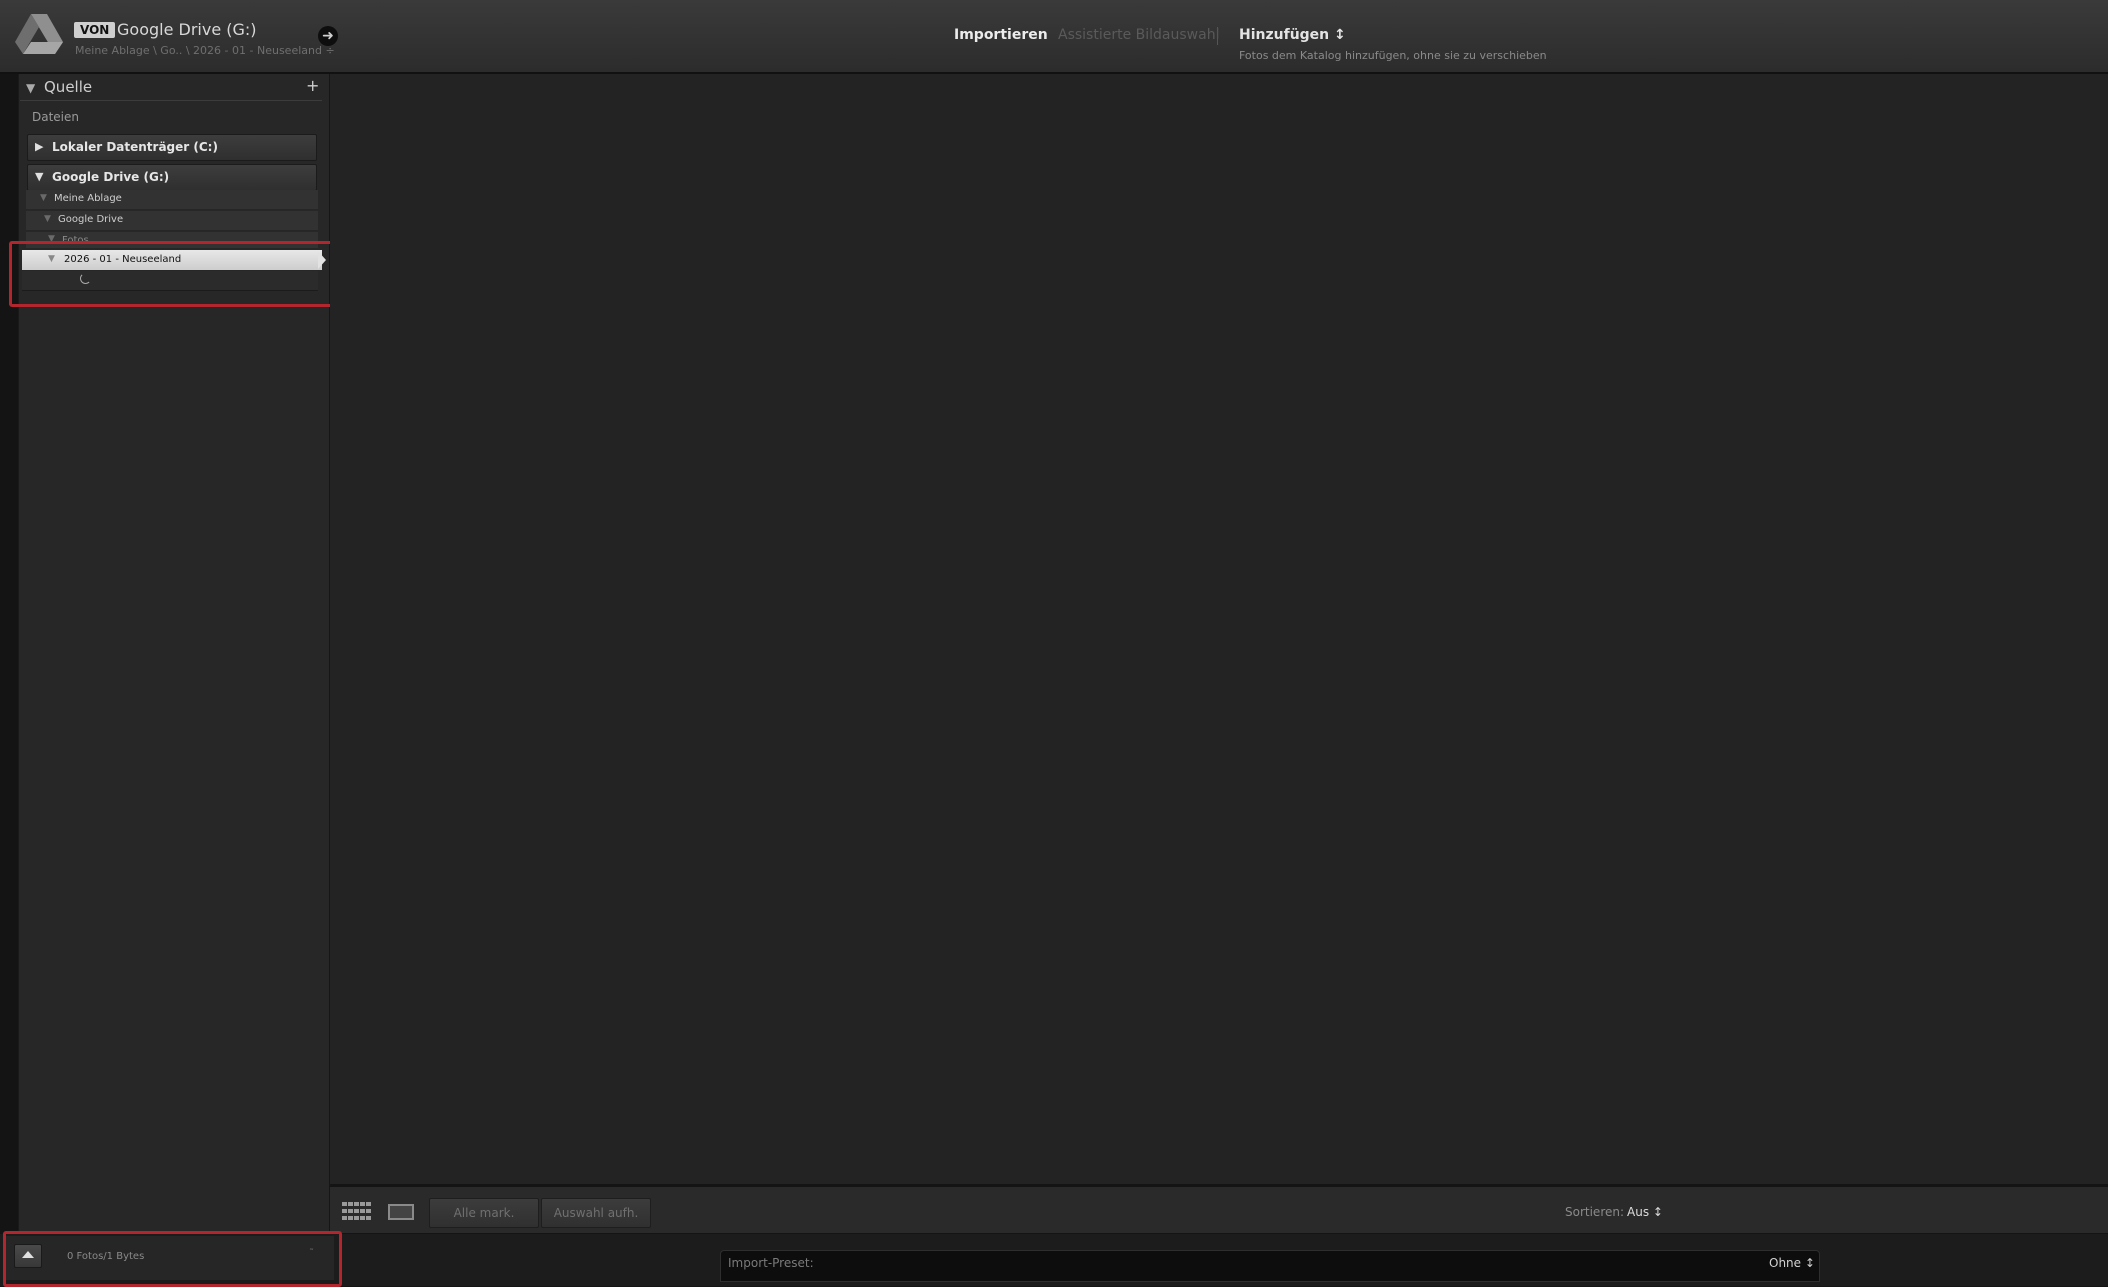 This screenshot has width=2108, height=1287. Describe the element at coordinates (172, 1259) in the screenshot. I see `highlight-box-status` at that location.